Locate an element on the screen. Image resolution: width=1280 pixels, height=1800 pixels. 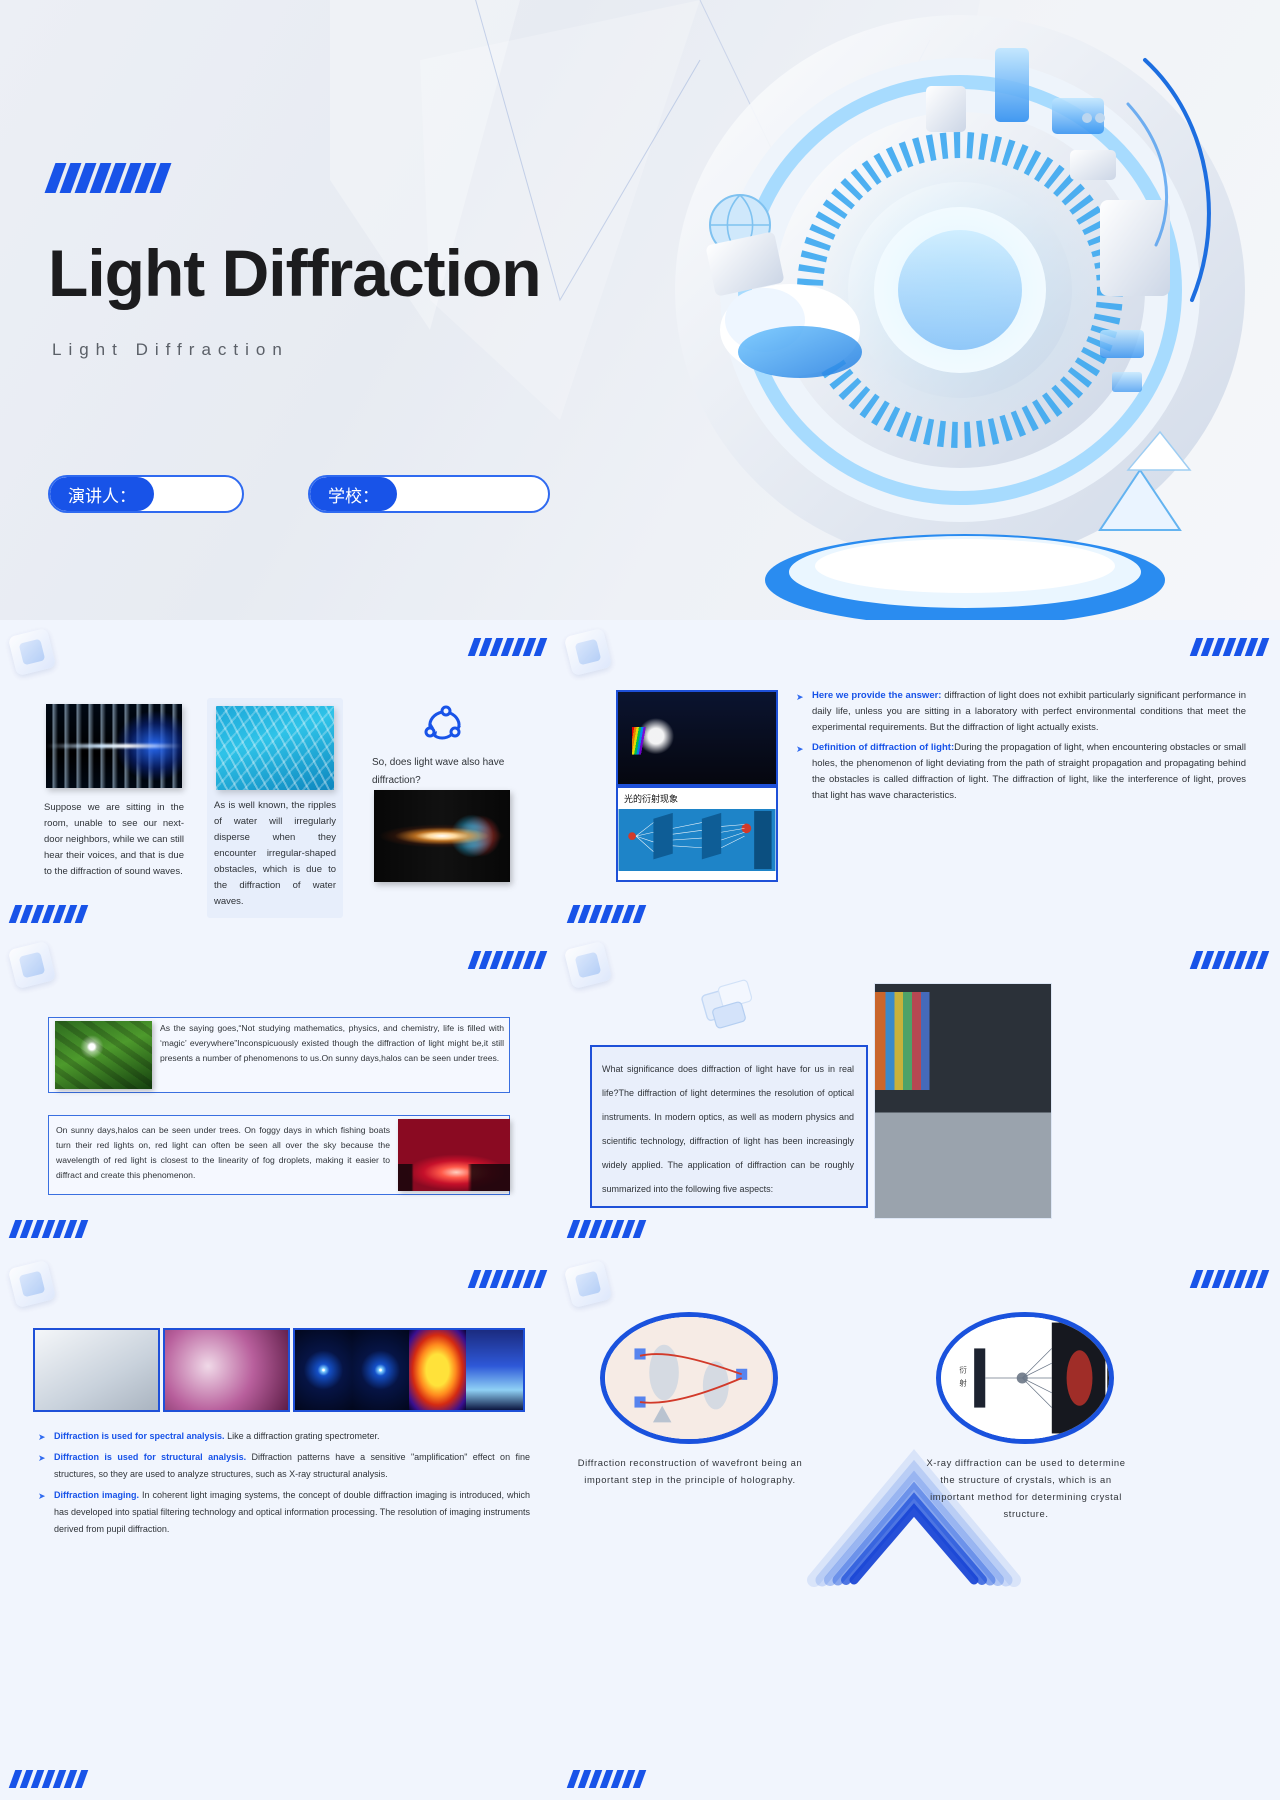
speaker-field: 演讲人： is located at coordinates (146, 494).